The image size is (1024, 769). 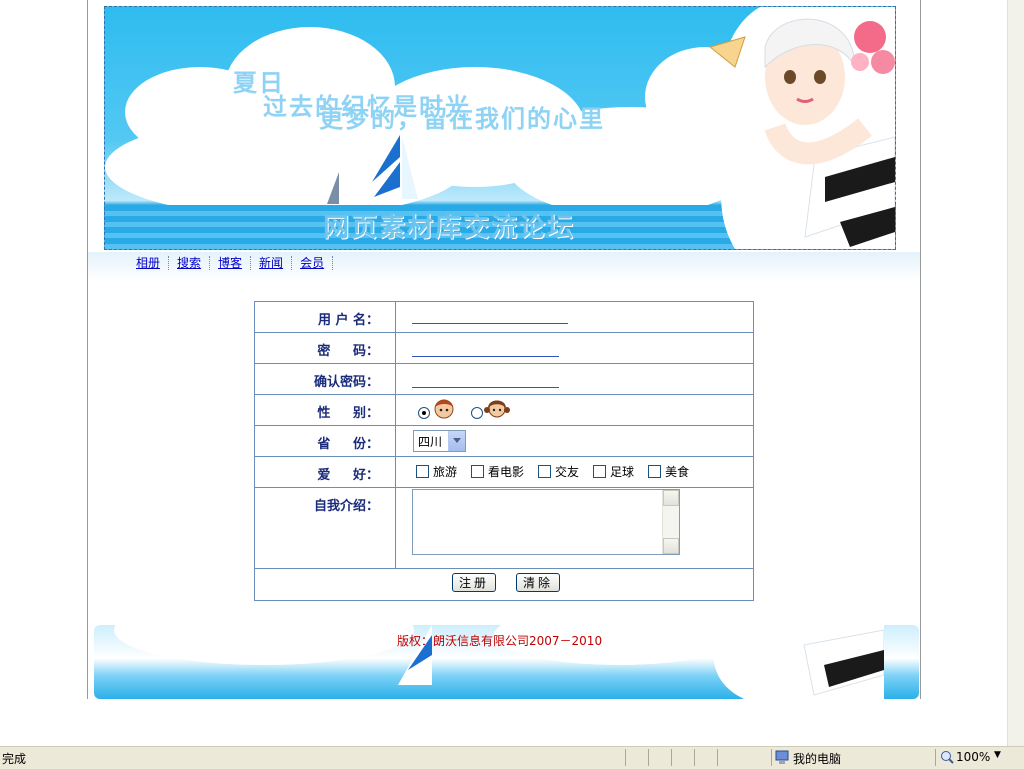 I want to click on hobby-football-checkbox: 足球, so click(x=613, y=471).